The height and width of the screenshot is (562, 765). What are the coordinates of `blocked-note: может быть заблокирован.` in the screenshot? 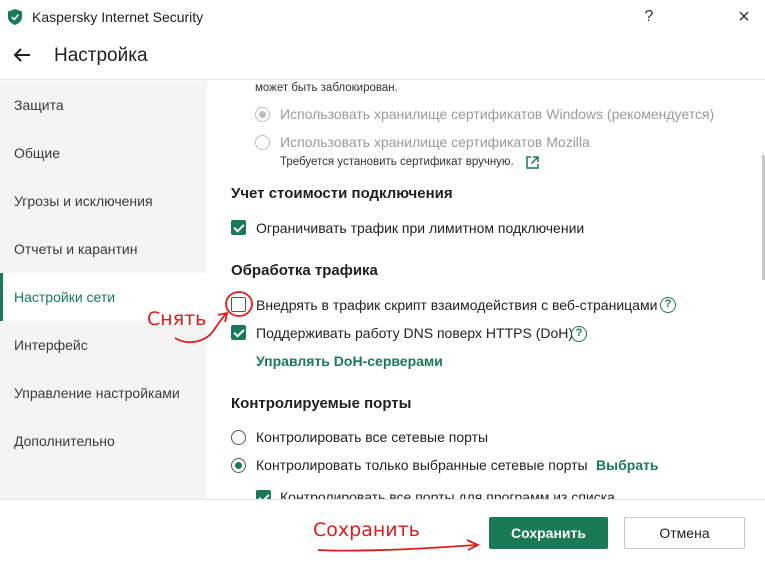 It's located at (326, 88).